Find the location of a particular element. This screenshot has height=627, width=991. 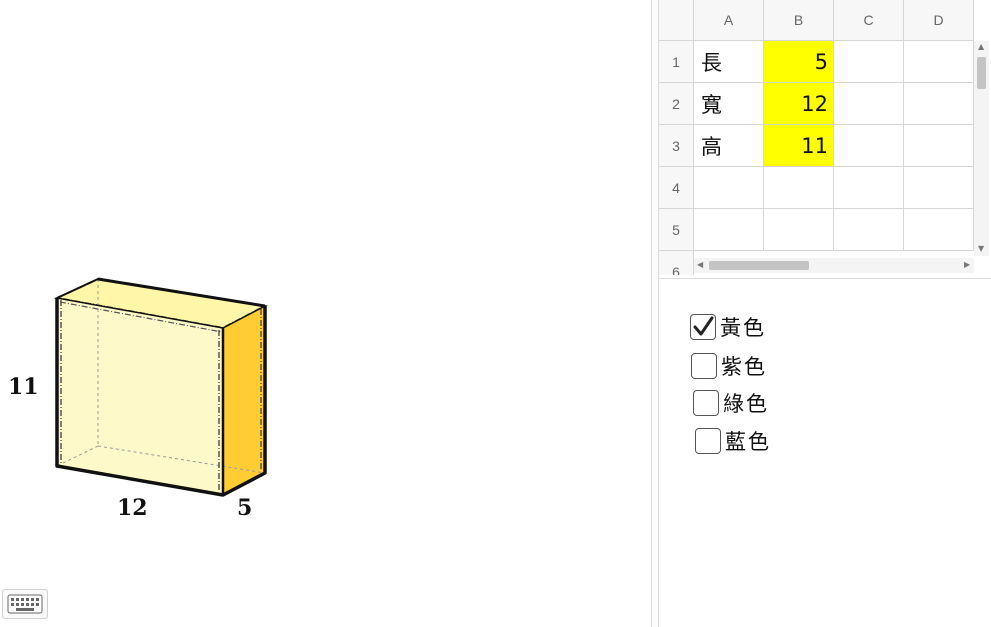

column-header-b: B is located at coordinates (799, 20).